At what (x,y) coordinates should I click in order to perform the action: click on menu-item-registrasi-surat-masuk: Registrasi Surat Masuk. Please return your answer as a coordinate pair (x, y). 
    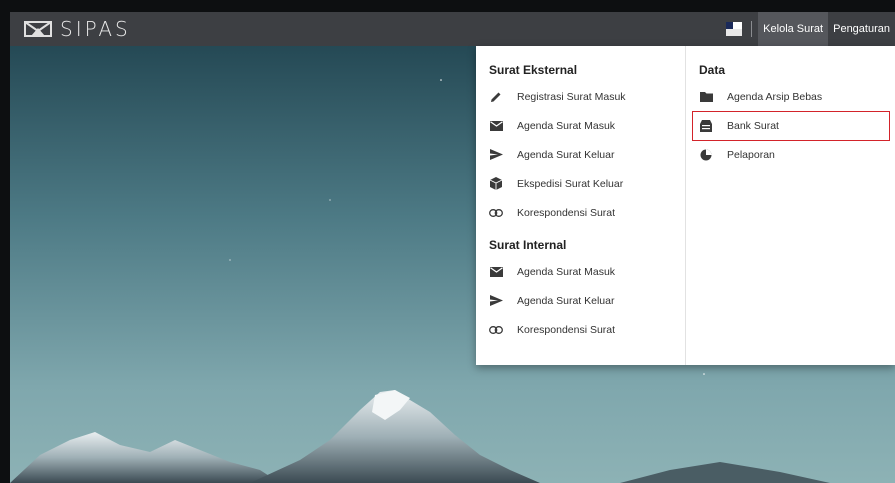
    Looking at the image, I should click on (580, 96).